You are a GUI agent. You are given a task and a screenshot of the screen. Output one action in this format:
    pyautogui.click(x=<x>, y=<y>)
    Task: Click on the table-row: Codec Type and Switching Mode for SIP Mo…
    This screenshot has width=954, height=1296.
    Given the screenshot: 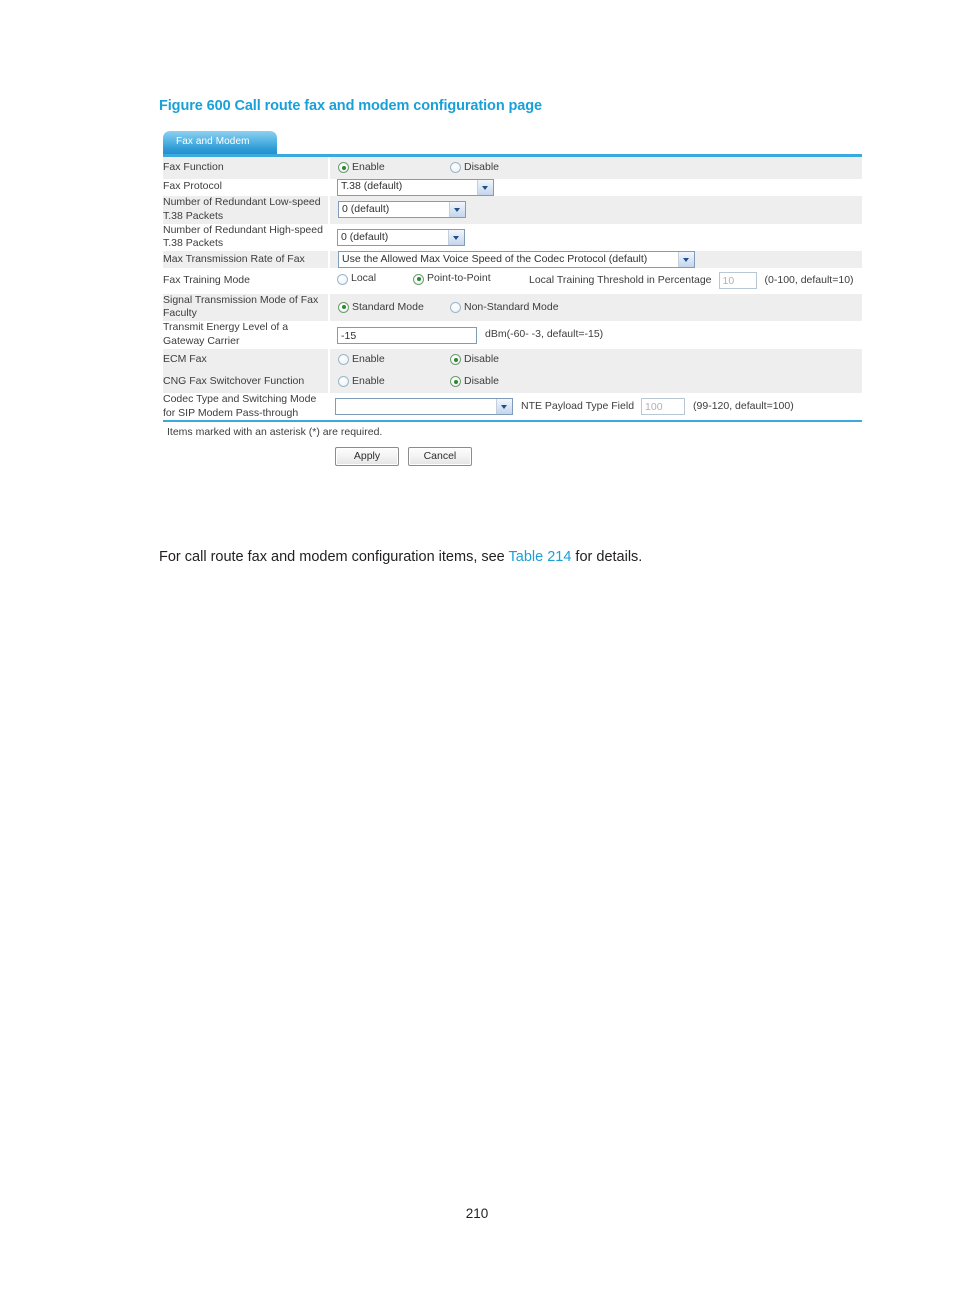 What is the action you would take?
    pyautogui.click(x=512, y=406)
    